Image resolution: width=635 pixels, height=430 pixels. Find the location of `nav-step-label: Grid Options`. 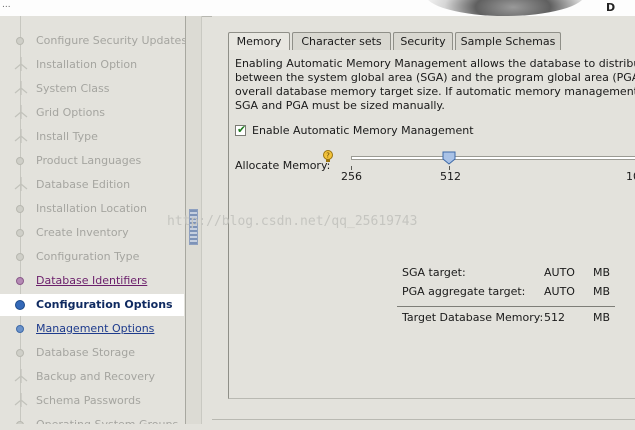

nav-step-label: Grid Options is located at coordinates (71, 112).